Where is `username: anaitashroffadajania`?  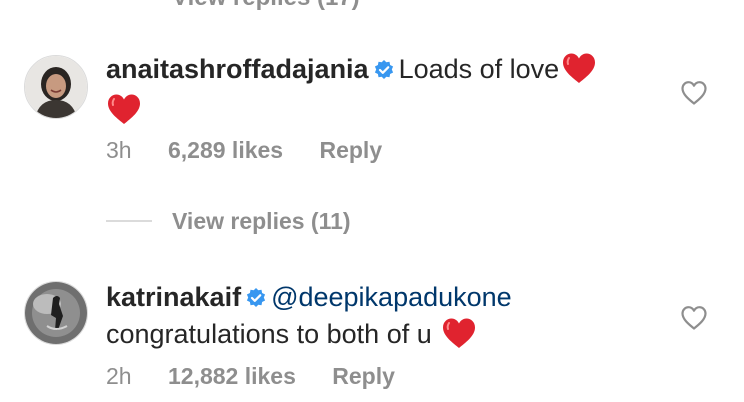 username: anaitashroffadajania is located at coordinates (237, 69).